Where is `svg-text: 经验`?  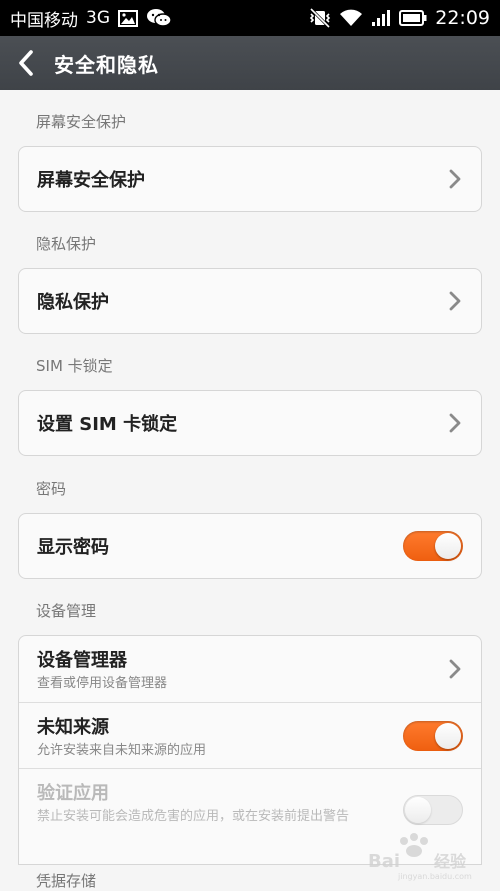
svg-text: 经验 is located at coordinates (450, 861).